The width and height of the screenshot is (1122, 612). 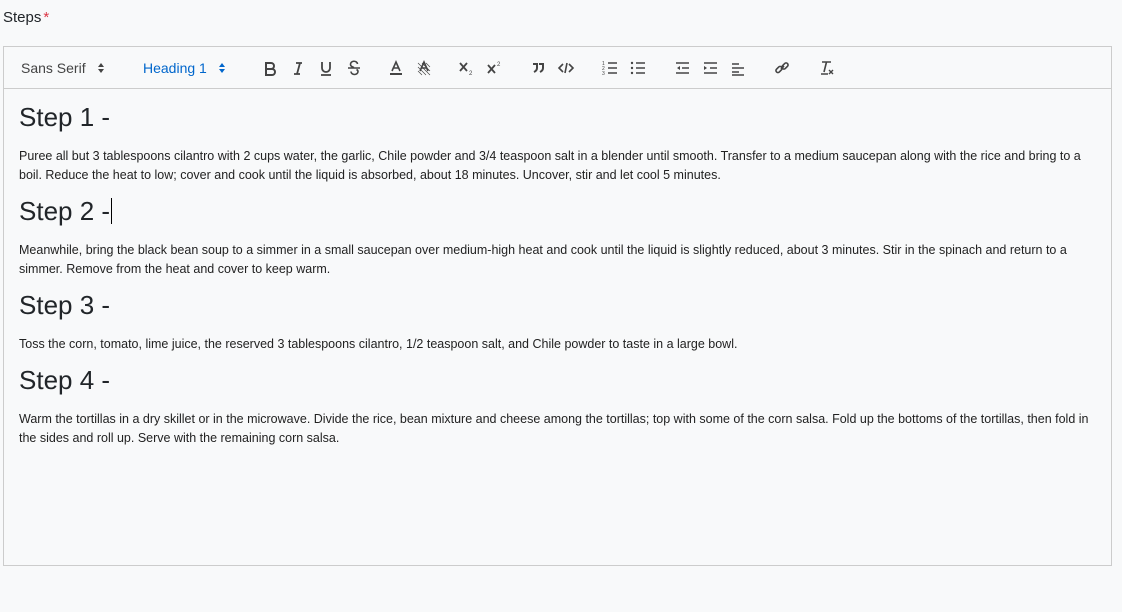 I want to click on underline-button, so click(x=326, y=68).